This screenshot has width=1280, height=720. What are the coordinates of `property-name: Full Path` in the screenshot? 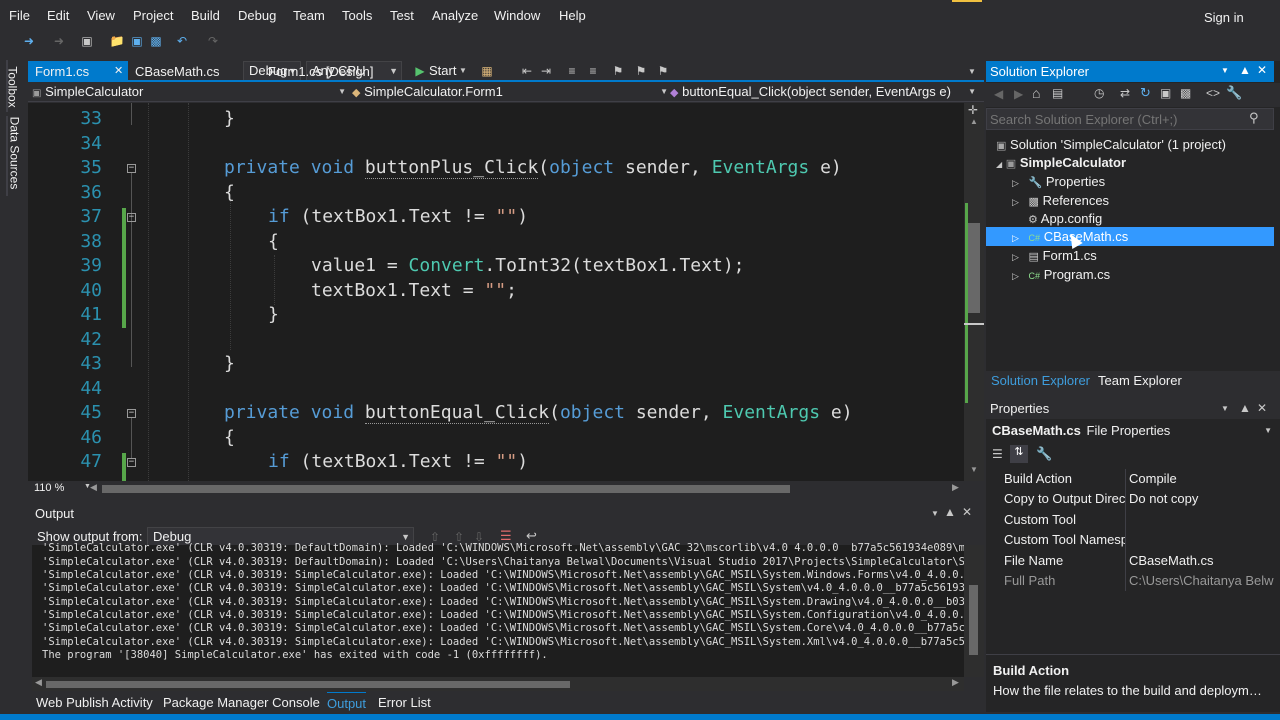 It's located at (1065, 581).